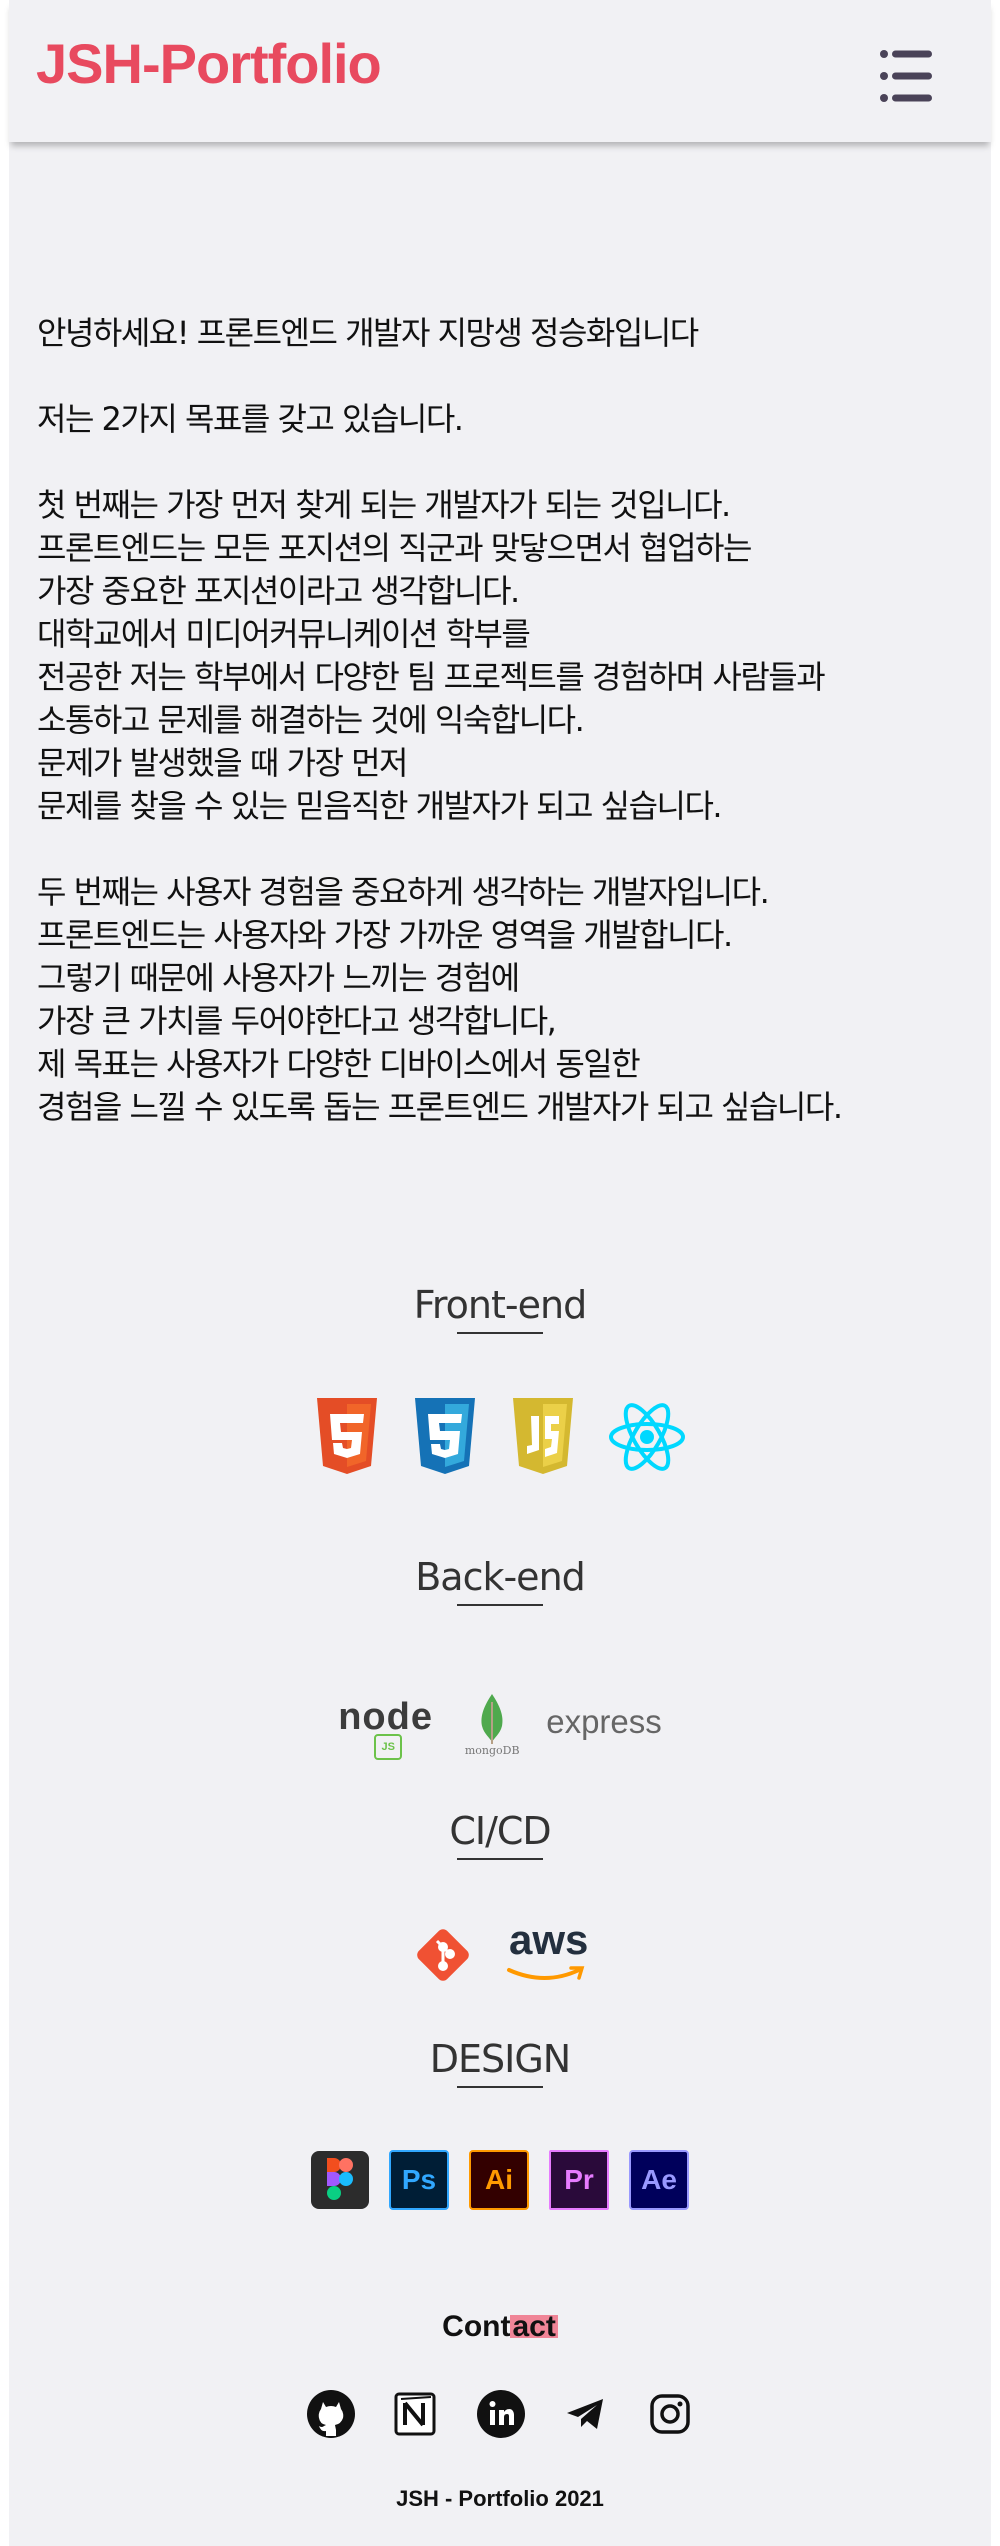 This screenshot has width=1000, height=2546. I want to click on figma-icon, so click(340, 2180).